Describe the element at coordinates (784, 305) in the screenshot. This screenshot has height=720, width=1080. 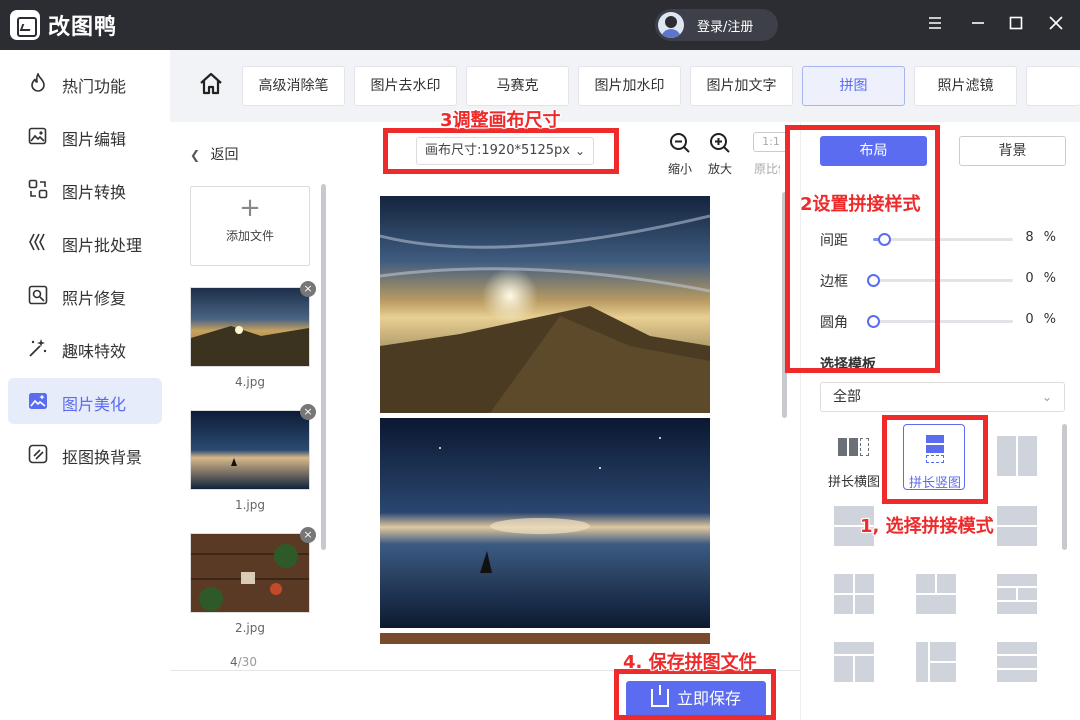
I see `canvas-scrollbar` at that location.